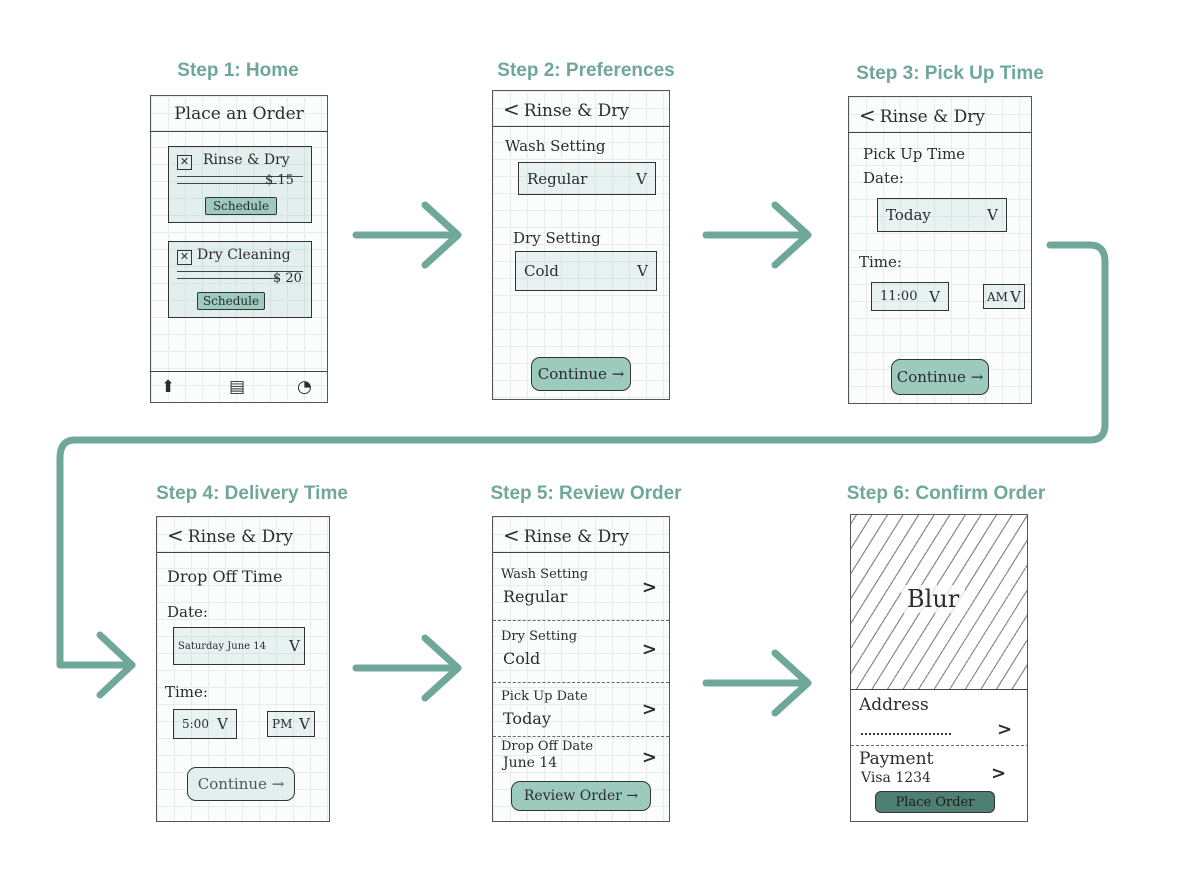 The width and height of the screenshot is (1179, 883). What do you see at coordinates (195, 724) in the screenshot?
I see `drop-off-time-value: 5:00` at bounding box center [195, 724].